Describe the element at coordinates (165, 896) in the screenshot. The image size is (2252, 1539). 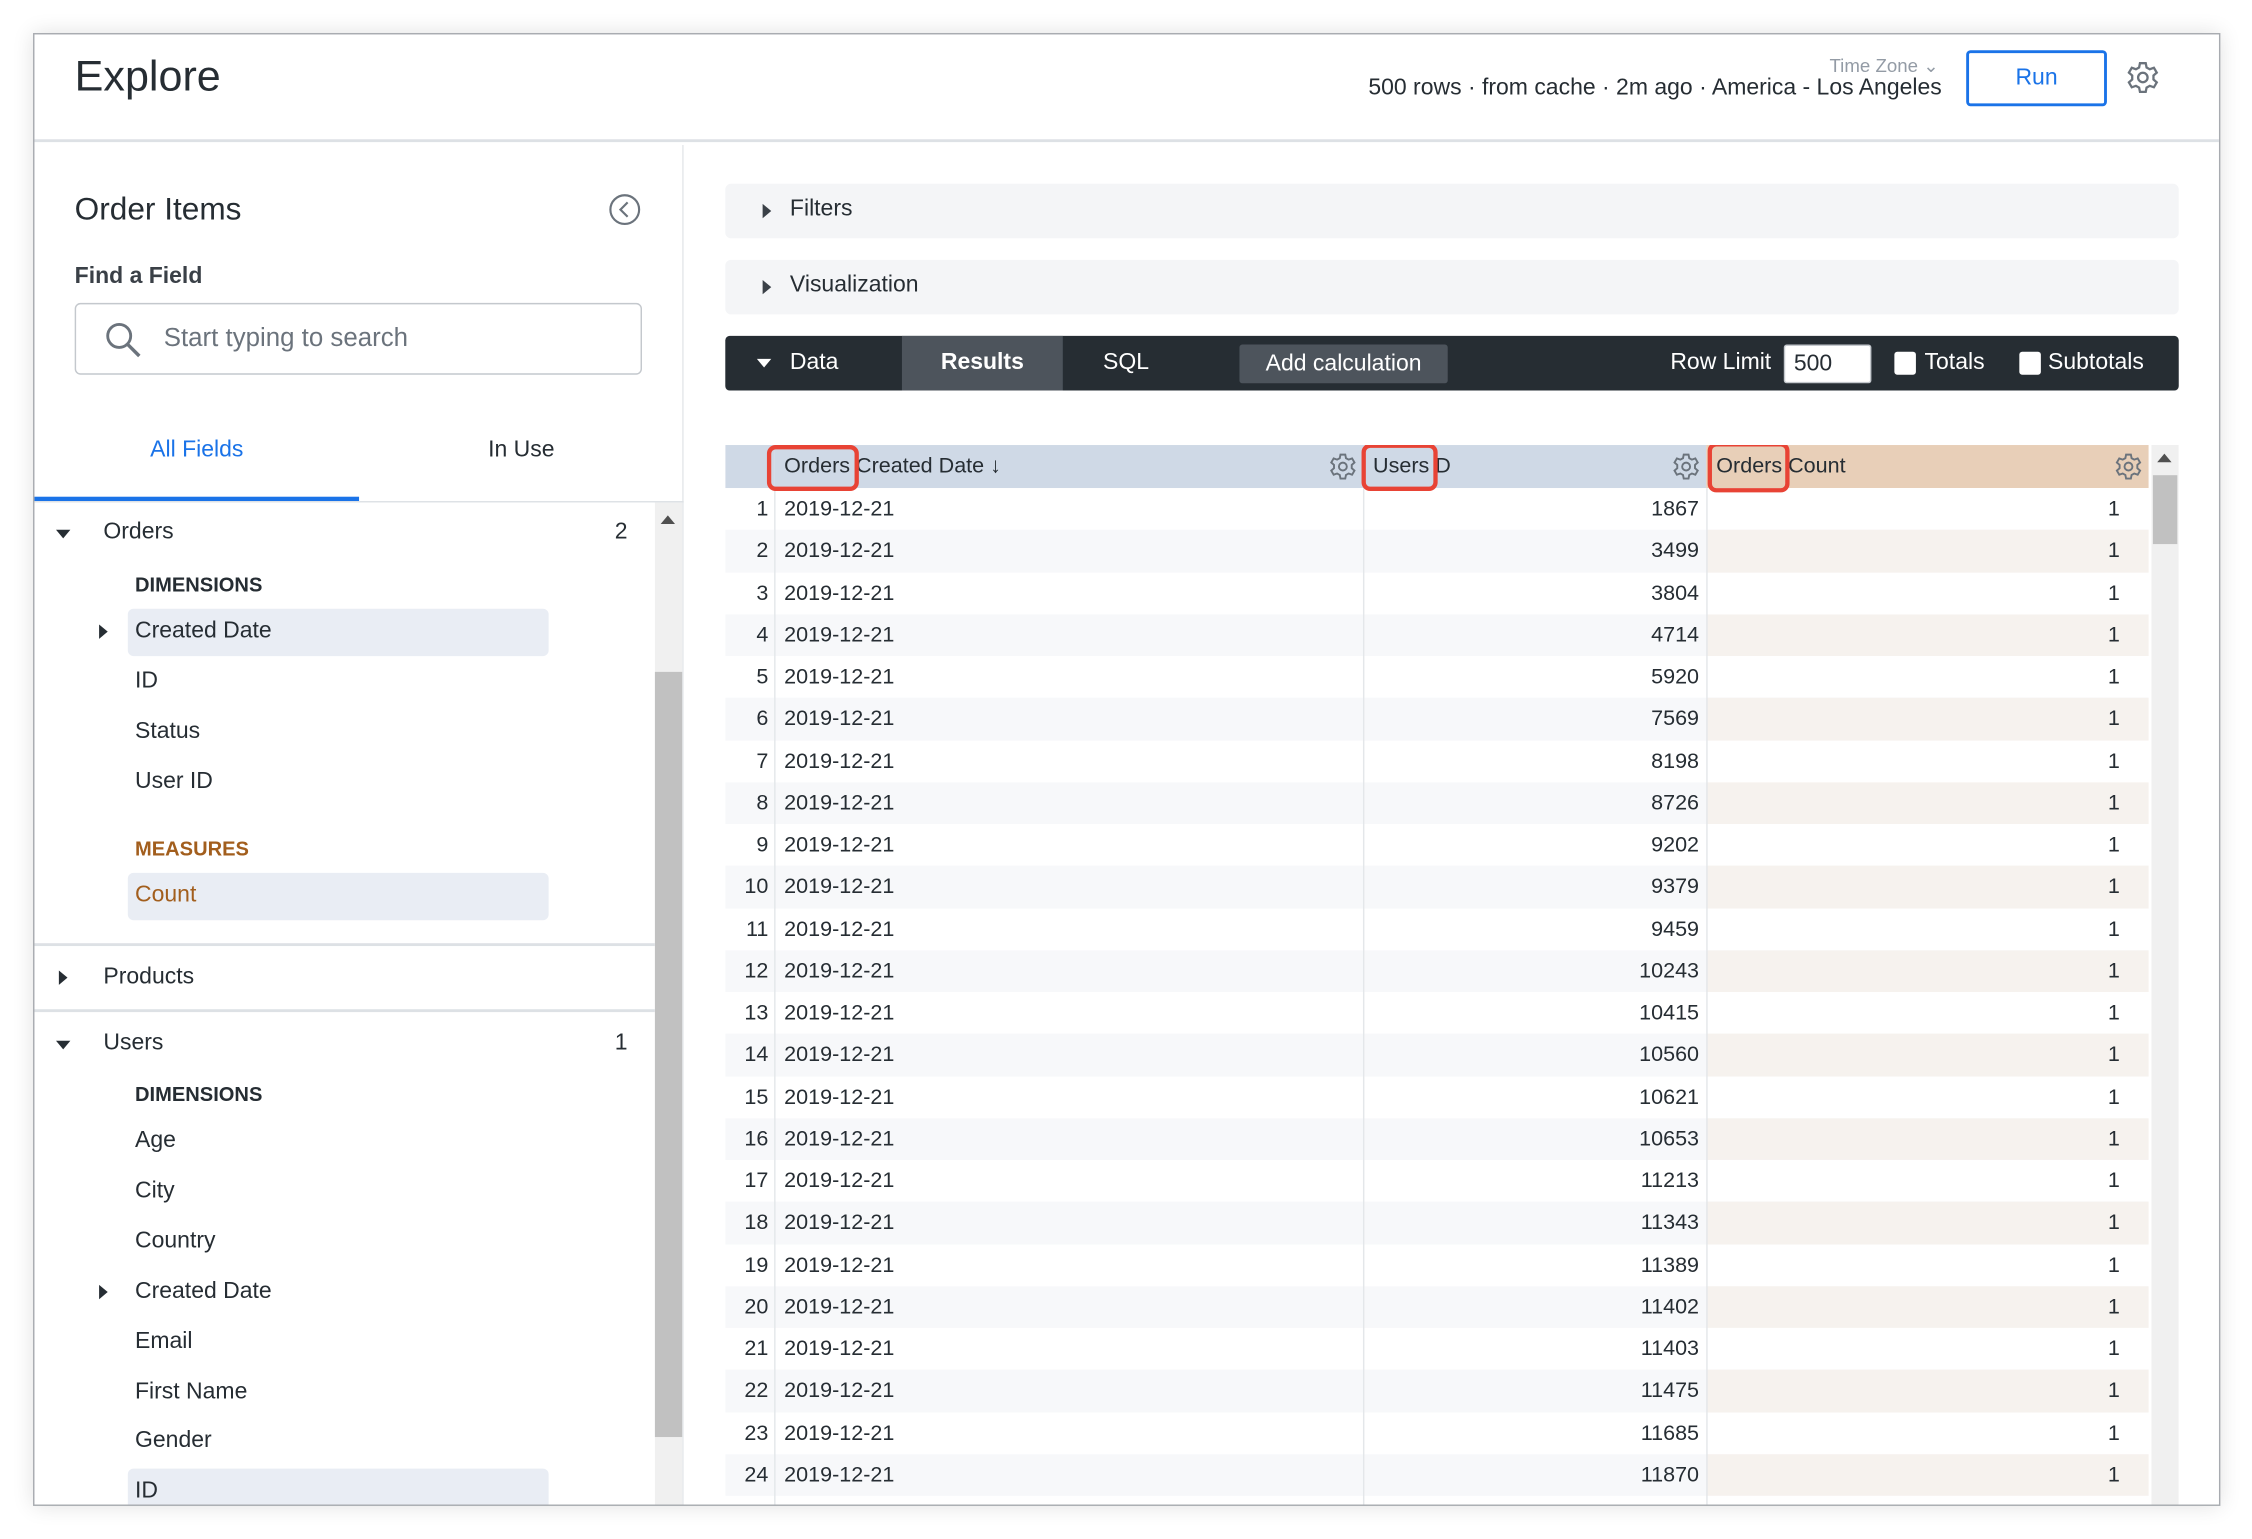
I see `field-count: Count` at that location.